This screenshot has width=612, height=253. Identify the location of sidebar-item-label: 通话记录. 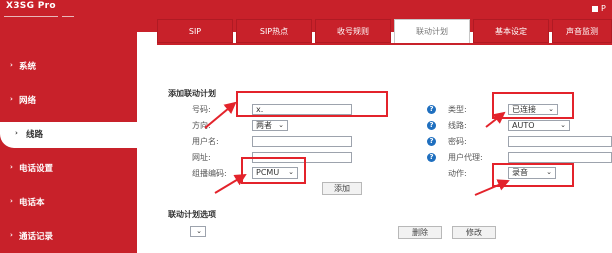
(36, 237).